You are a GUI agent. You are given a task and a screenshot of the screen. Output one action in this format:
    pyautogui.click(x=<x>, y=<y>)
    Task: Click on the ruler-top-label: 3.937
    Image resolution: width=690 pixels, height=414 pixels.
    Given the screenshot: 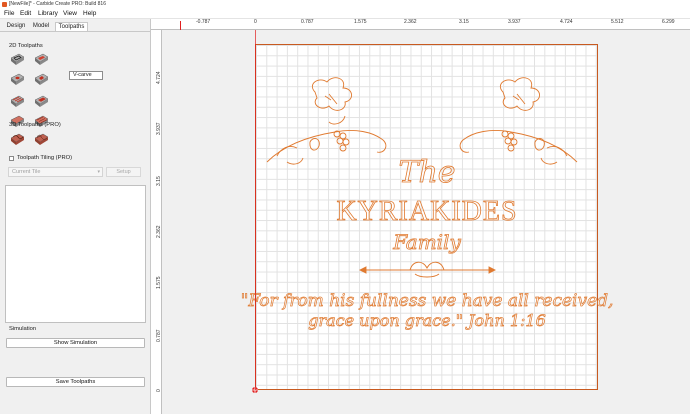 What is the action you would take?
    pyautogui.click(x=514, y=22)
    